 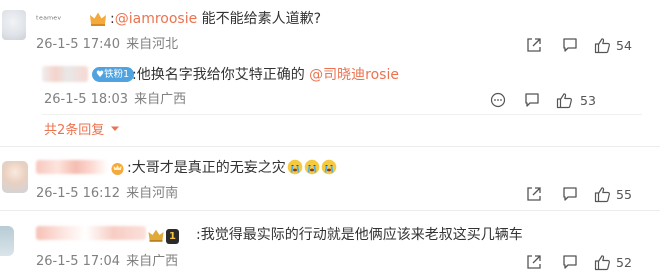 What do you see at coordinates (232, 168) in the screenshot?
I see `comment-text: :大哥才是真正的无妄之灾` at bounding box center [232, 168].